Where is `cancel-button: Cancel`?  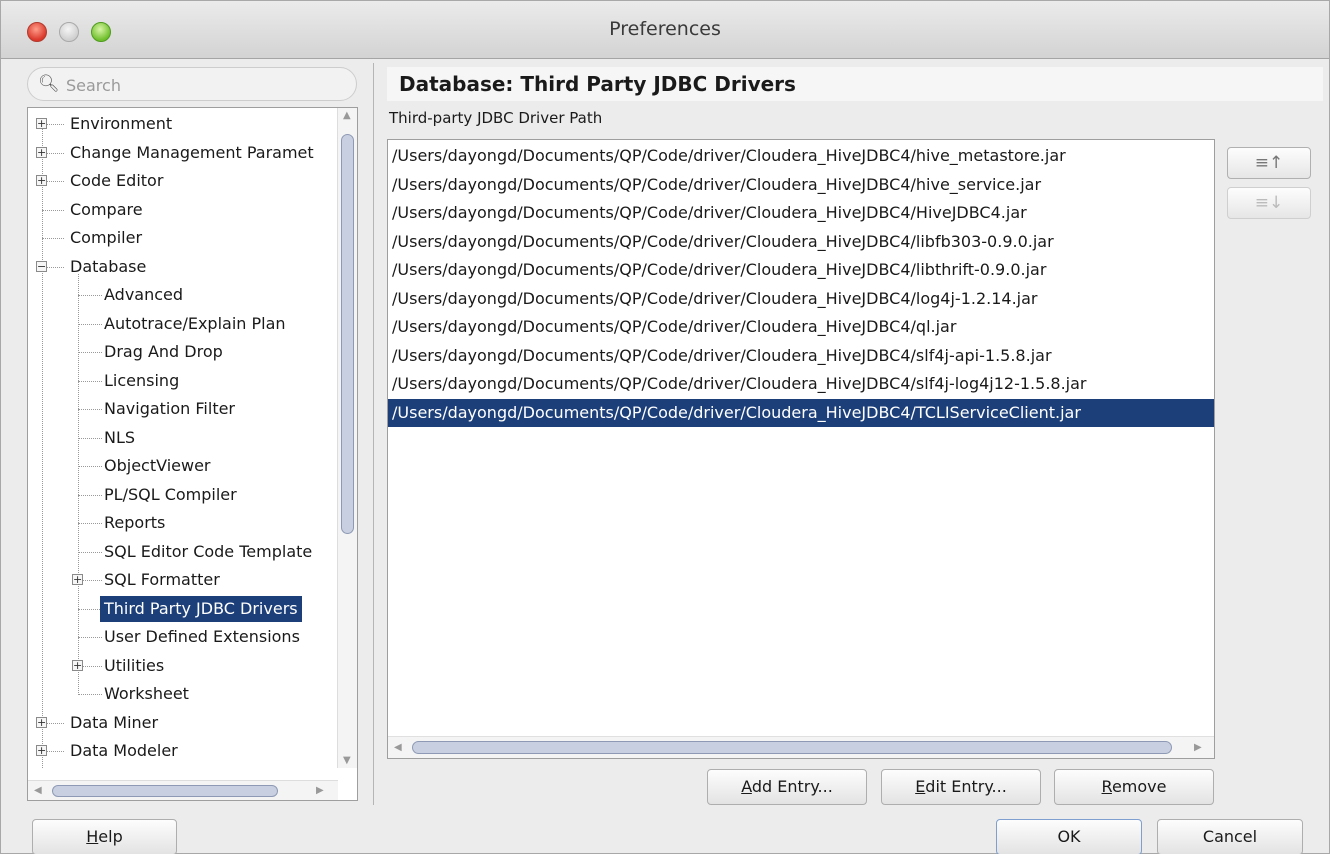 cancel-button: Cancel is located at coordinates (1230, 836).